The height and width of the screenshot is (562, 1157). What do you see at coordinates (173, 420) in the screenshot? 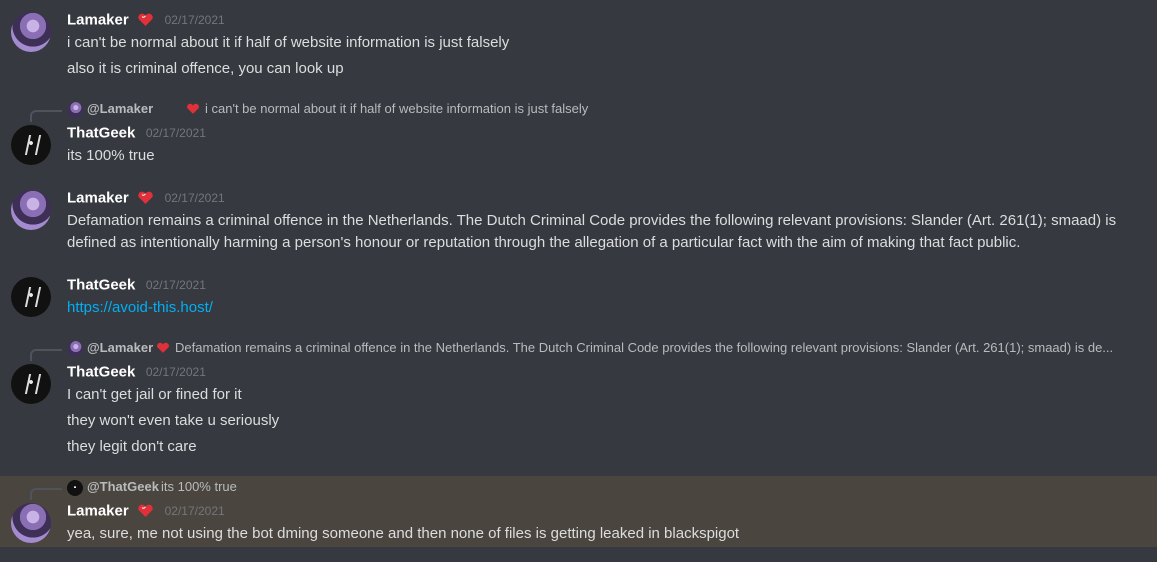
I see `message-text: they won't even take u seriously` at bounding box center [173, 420].